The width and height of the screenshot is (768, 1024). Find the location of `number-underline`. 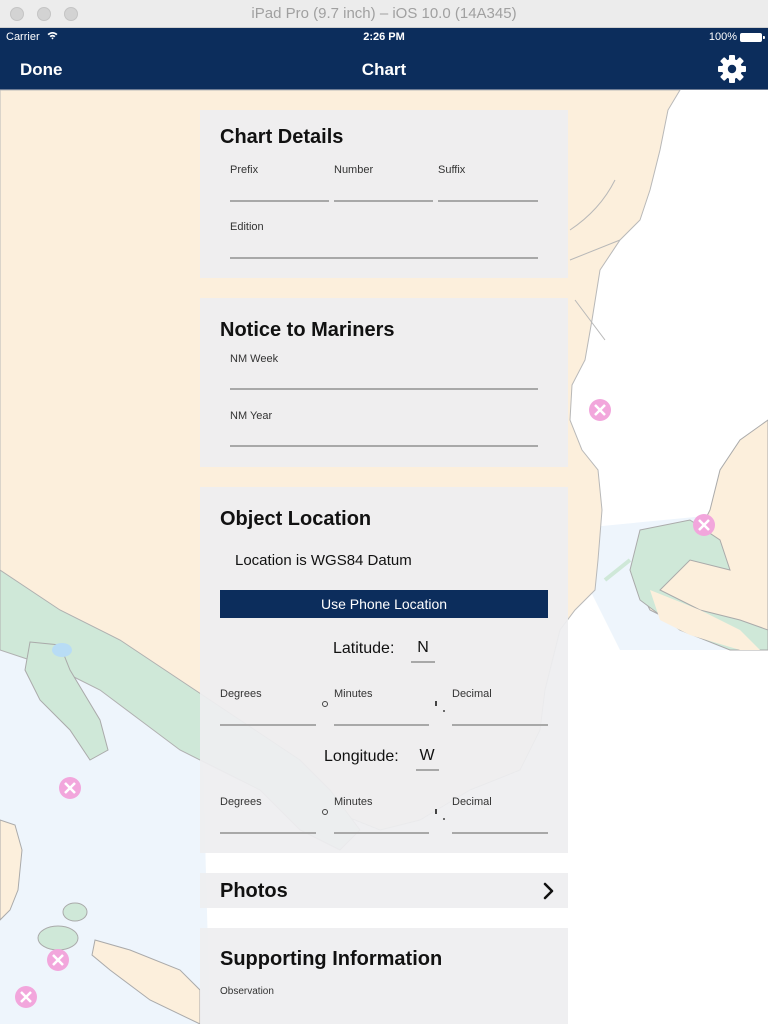

number-underline is located at coordinates (383, 201).